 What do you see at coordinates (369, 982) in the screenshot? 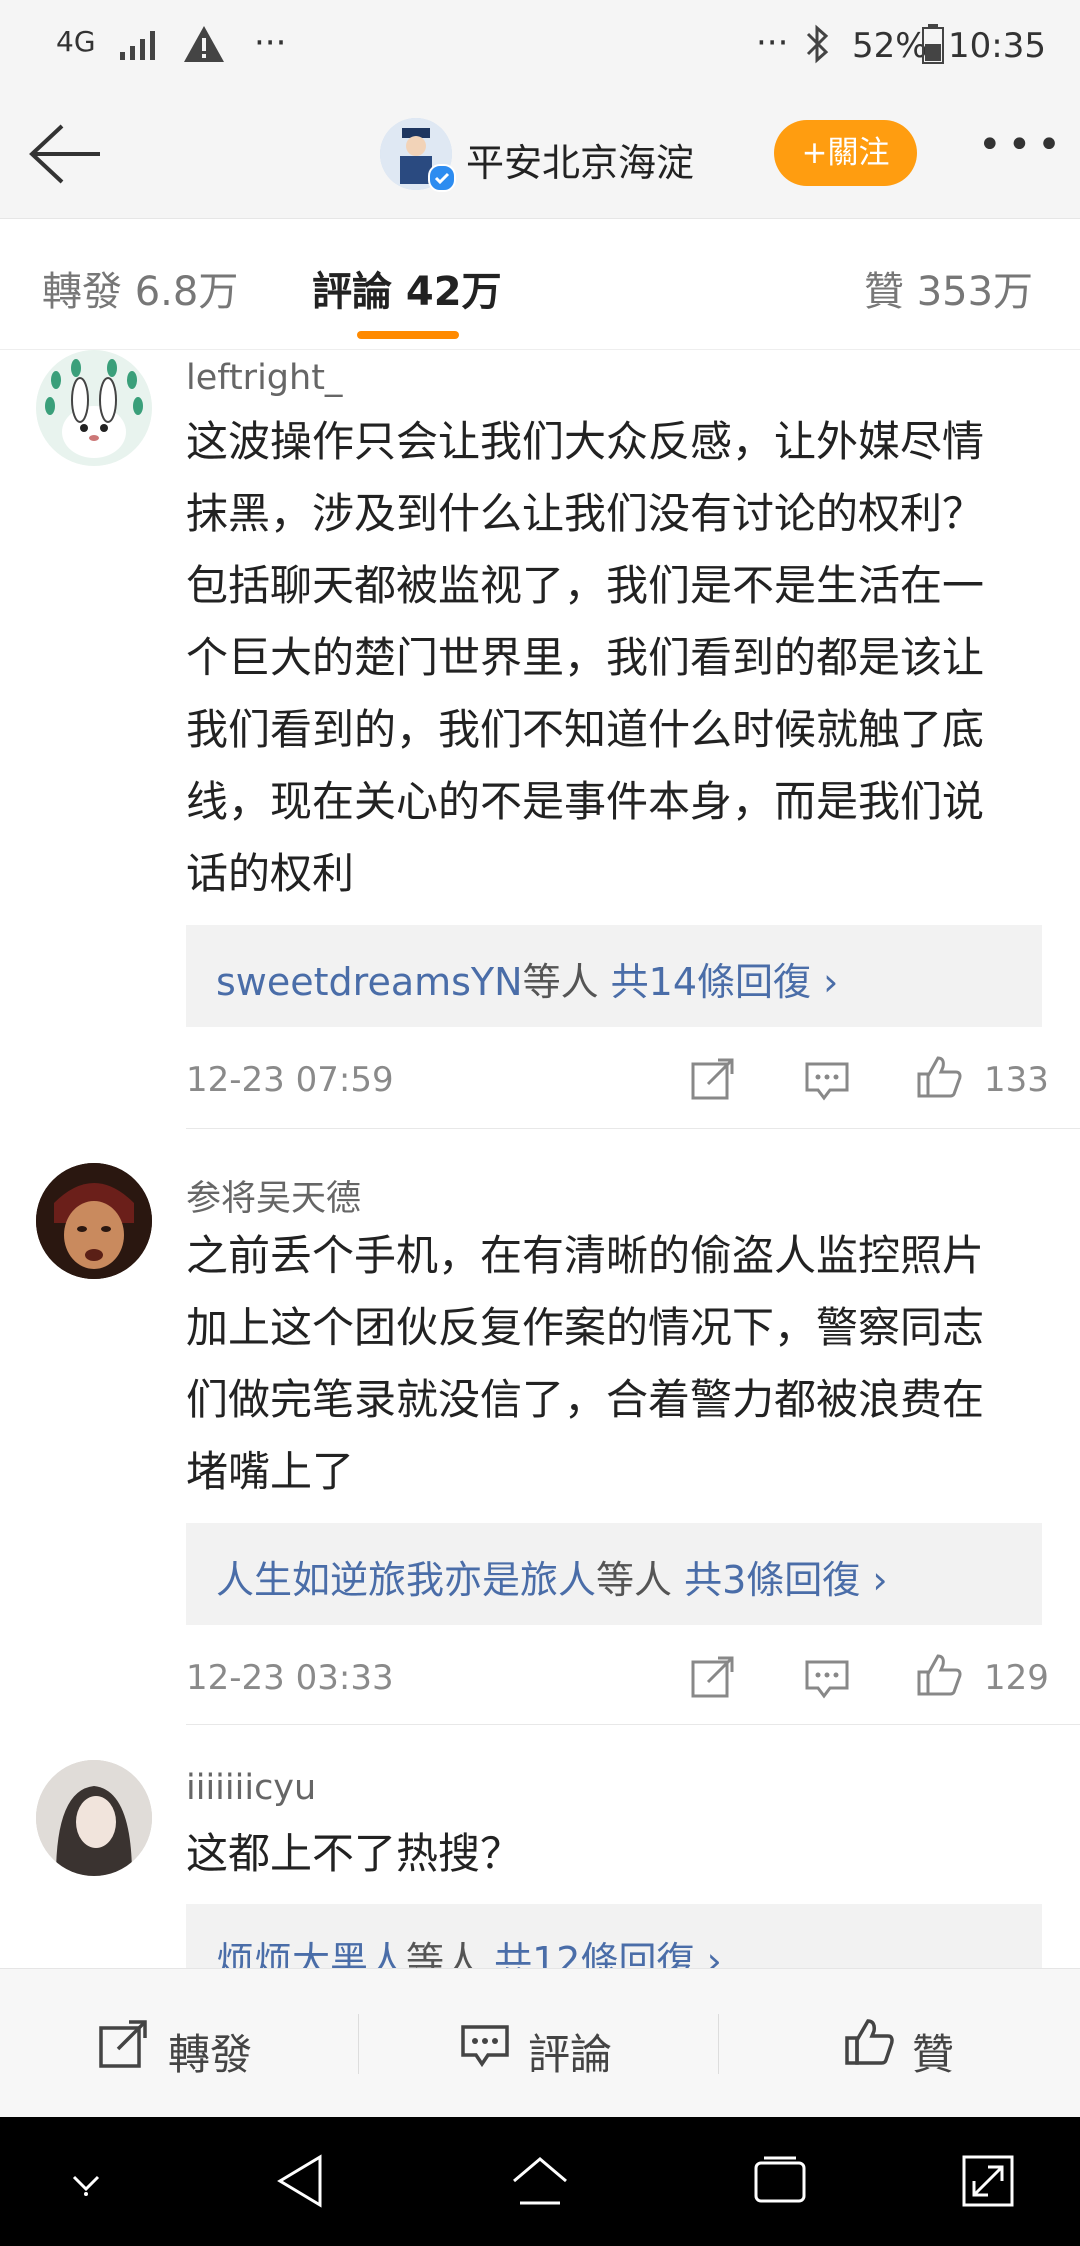
I see `reply-user: sweetdreamsYN` at bounding box center [369, 982].